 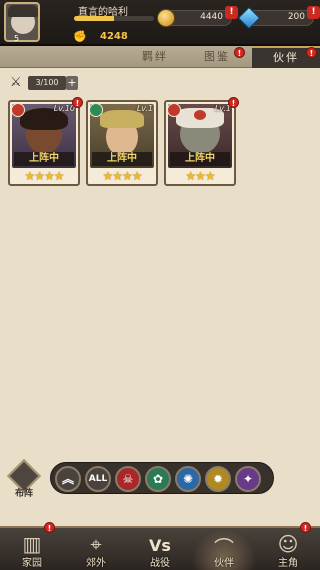 I want to click on filter-star-icon: ✦, so click(x=248, y=479).